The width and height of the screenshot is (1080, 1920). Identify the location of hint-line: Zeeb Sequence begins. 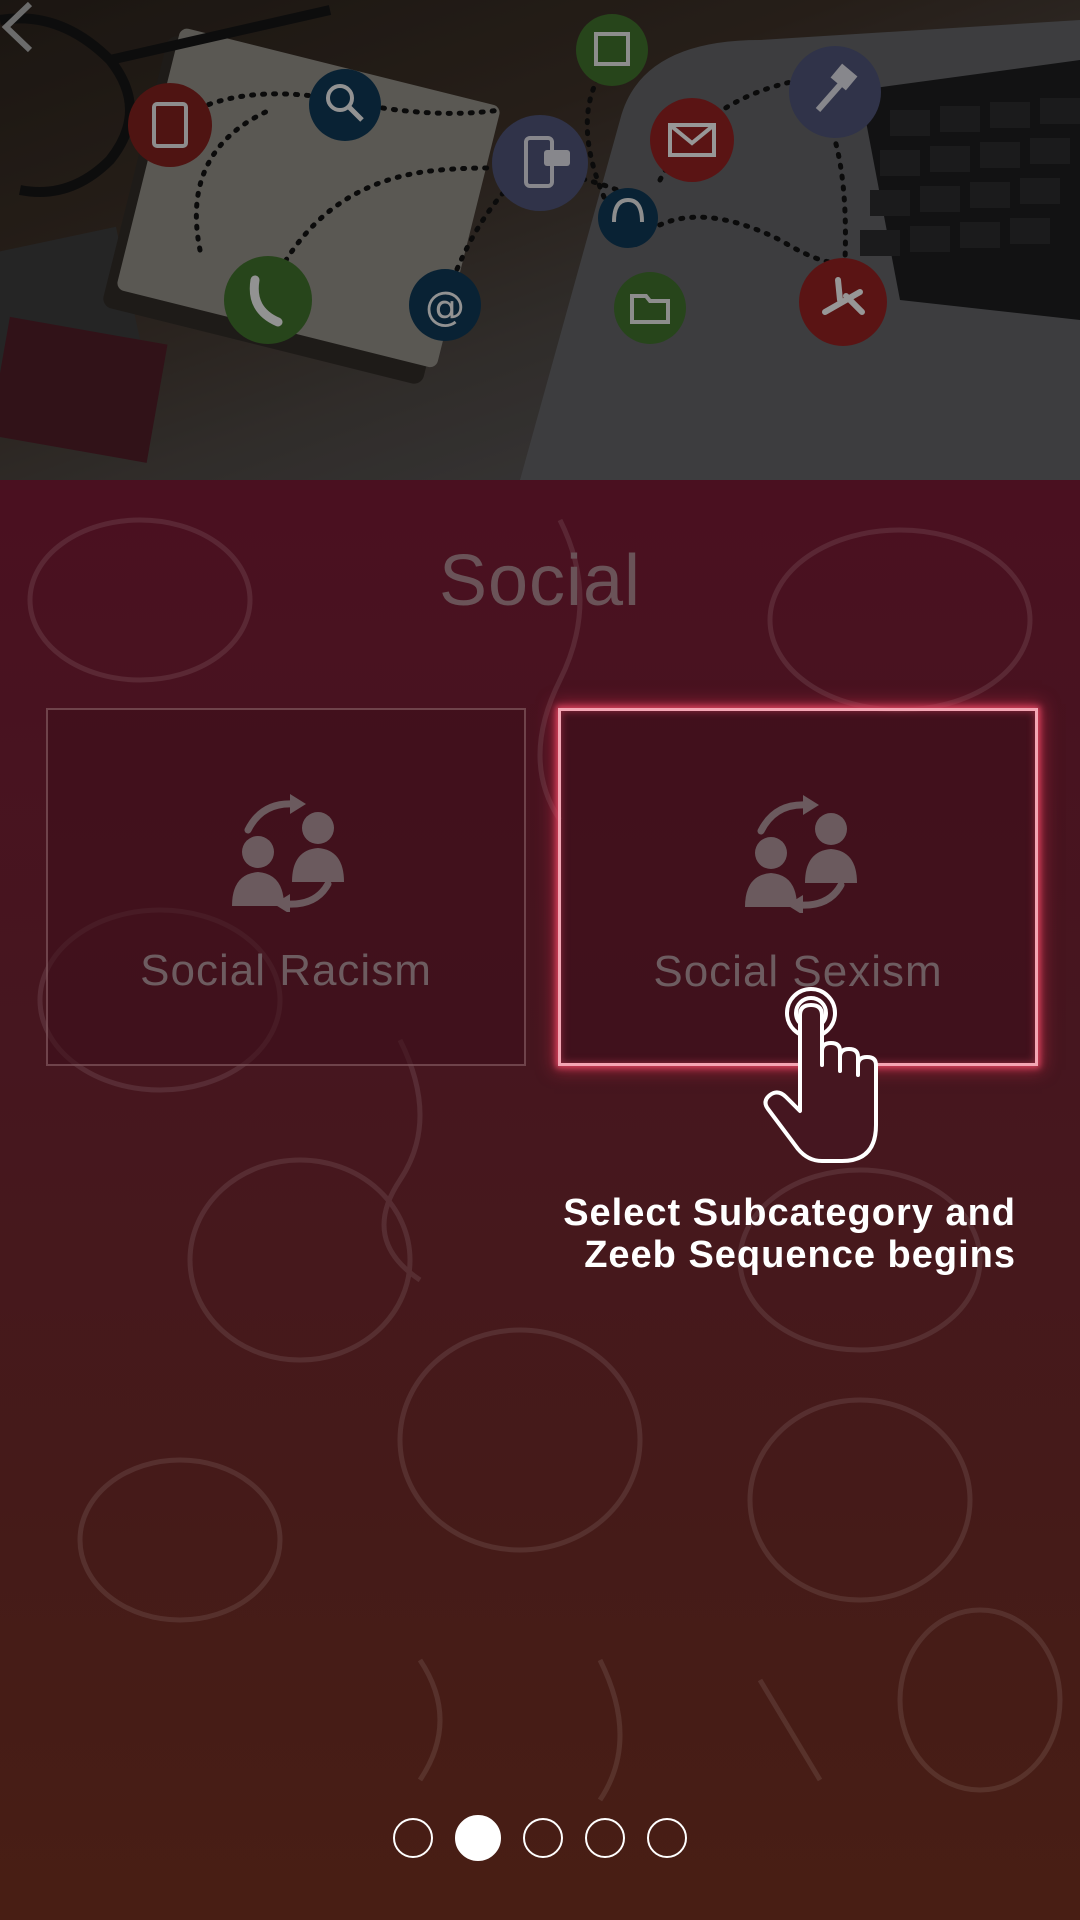
(800, 1255).